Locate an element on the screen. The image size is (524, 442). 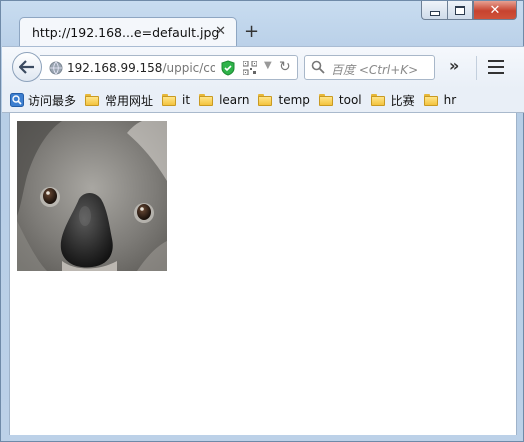
tab-title: http://192.168...e=default.jpg is located at coordinates (126, 32).